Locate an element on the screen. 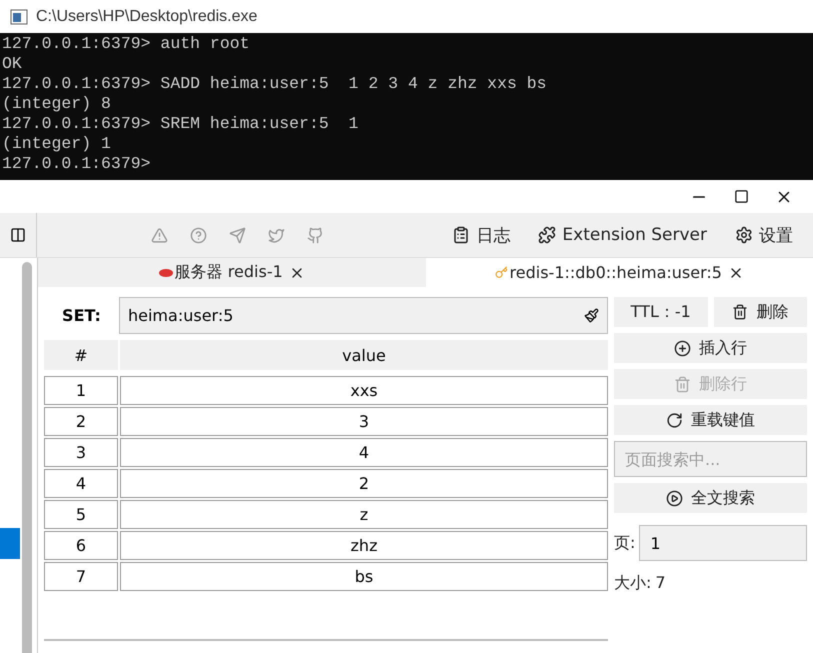  console-line: 127.0.0.1:6379> auth root is located at coordinates (126, 44).